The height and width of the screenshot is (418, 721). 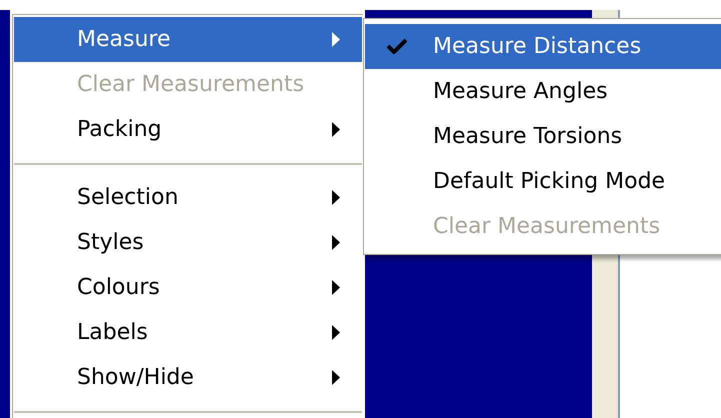 What do you see at coordinates (543, 91) in the screenshot?
I see `menu-item: Measure Angles` at bounding box center [543, 91].